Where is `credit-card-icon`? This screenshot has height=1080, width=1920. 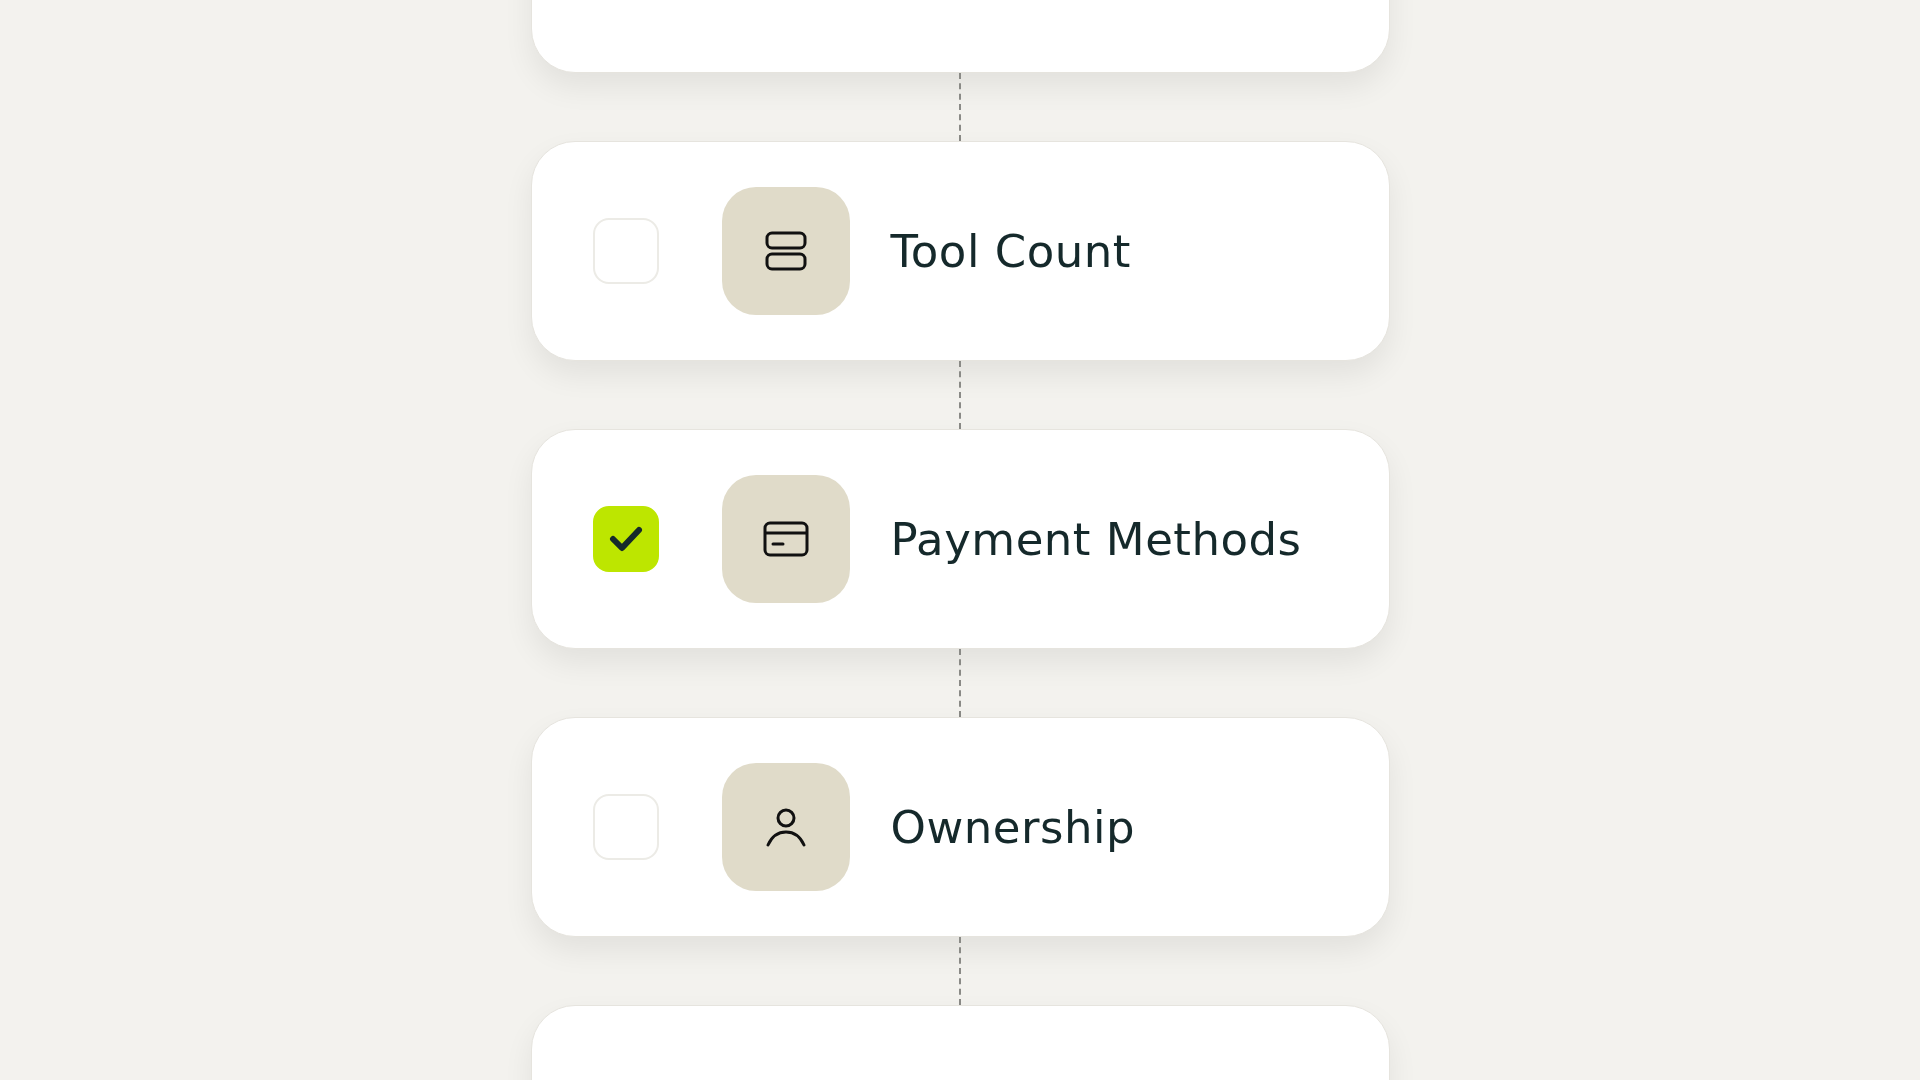 credit-card-icon is located at coordinates (785, 539).